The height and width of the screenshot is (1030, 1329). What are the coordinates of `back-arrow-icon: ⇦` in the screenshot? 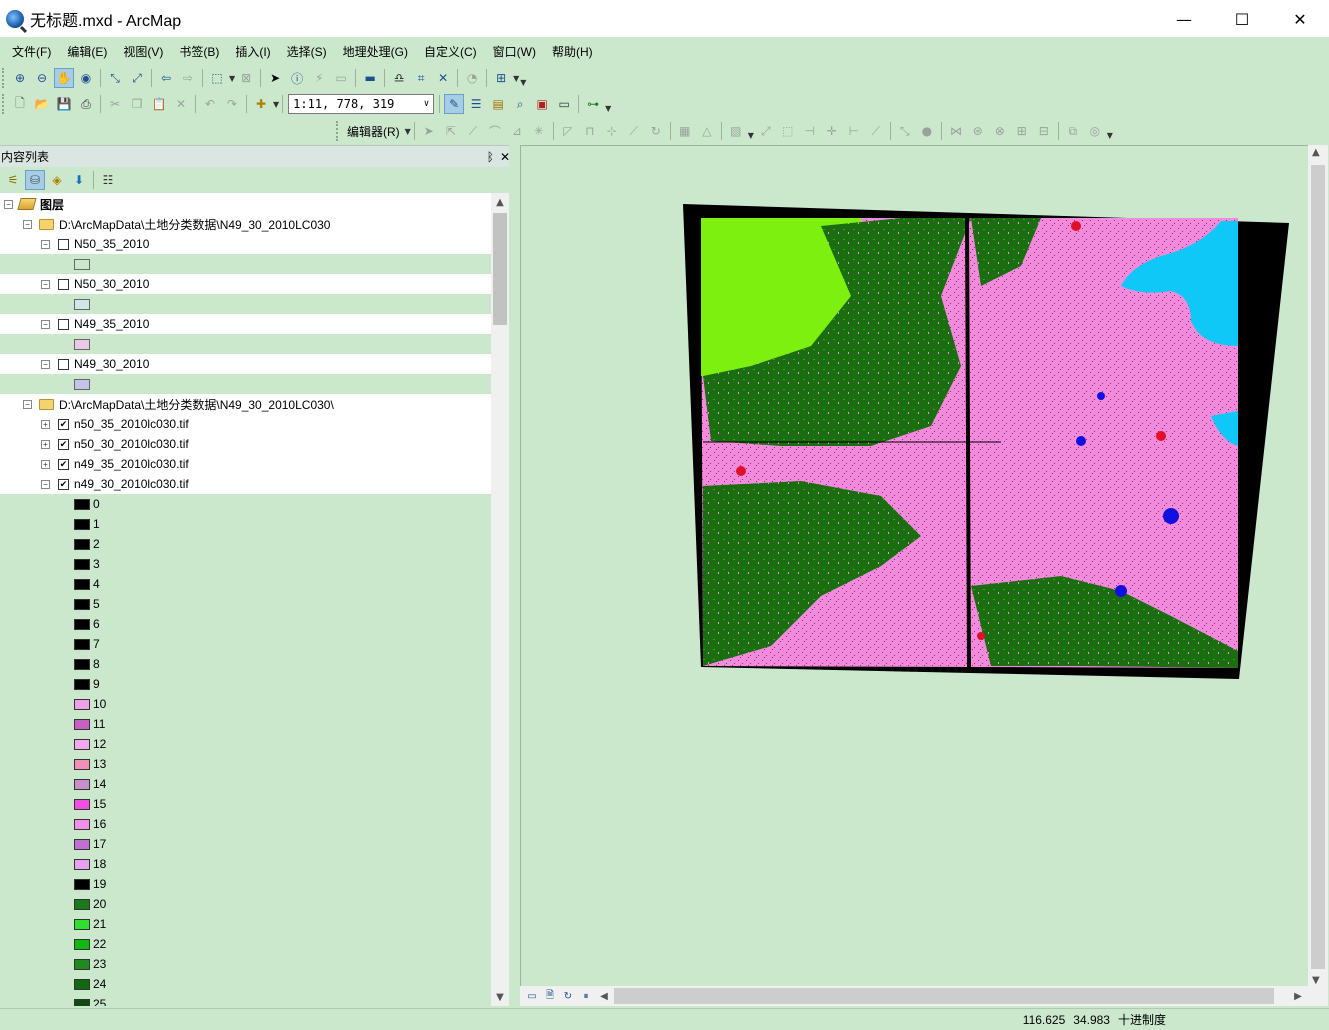 It's located at (166, 78).